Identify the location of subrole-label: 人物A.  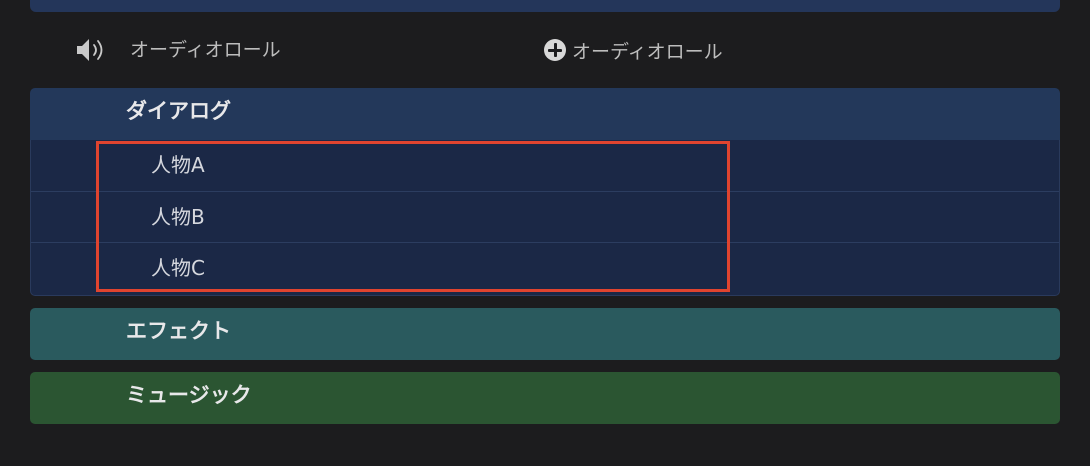
(178, 165).